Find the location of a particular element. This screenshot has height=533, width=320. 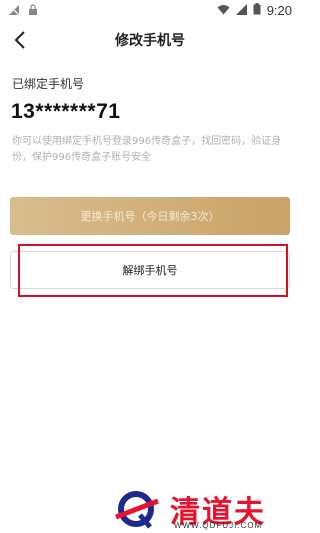

status-time: 9:20 is located at coordinates (279, 10).